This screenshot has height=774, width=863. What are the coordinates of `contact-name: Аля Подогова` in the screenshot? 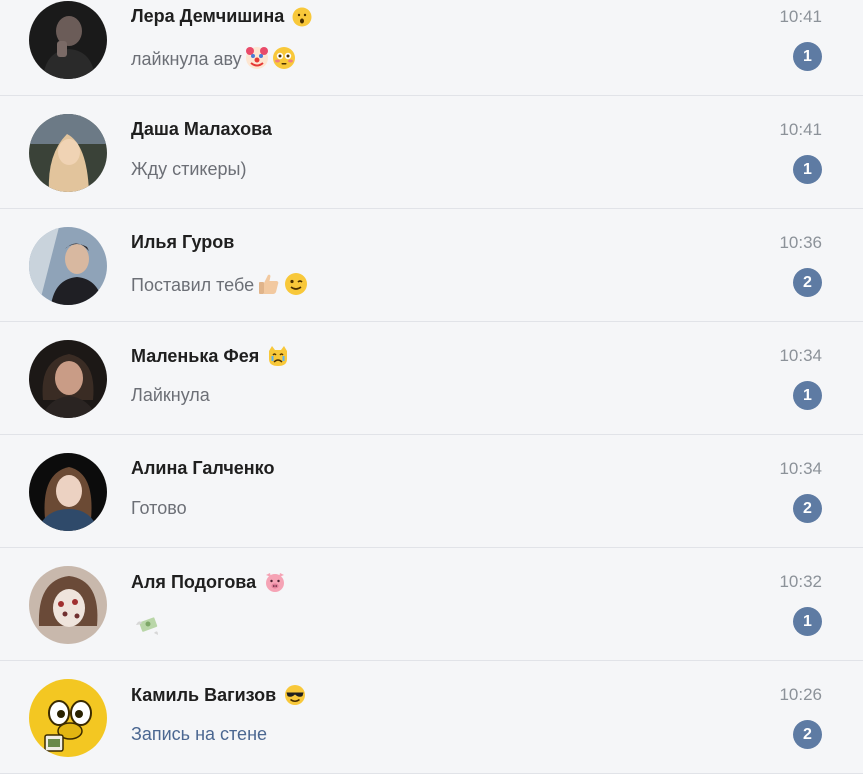 It's located at (208, 584).